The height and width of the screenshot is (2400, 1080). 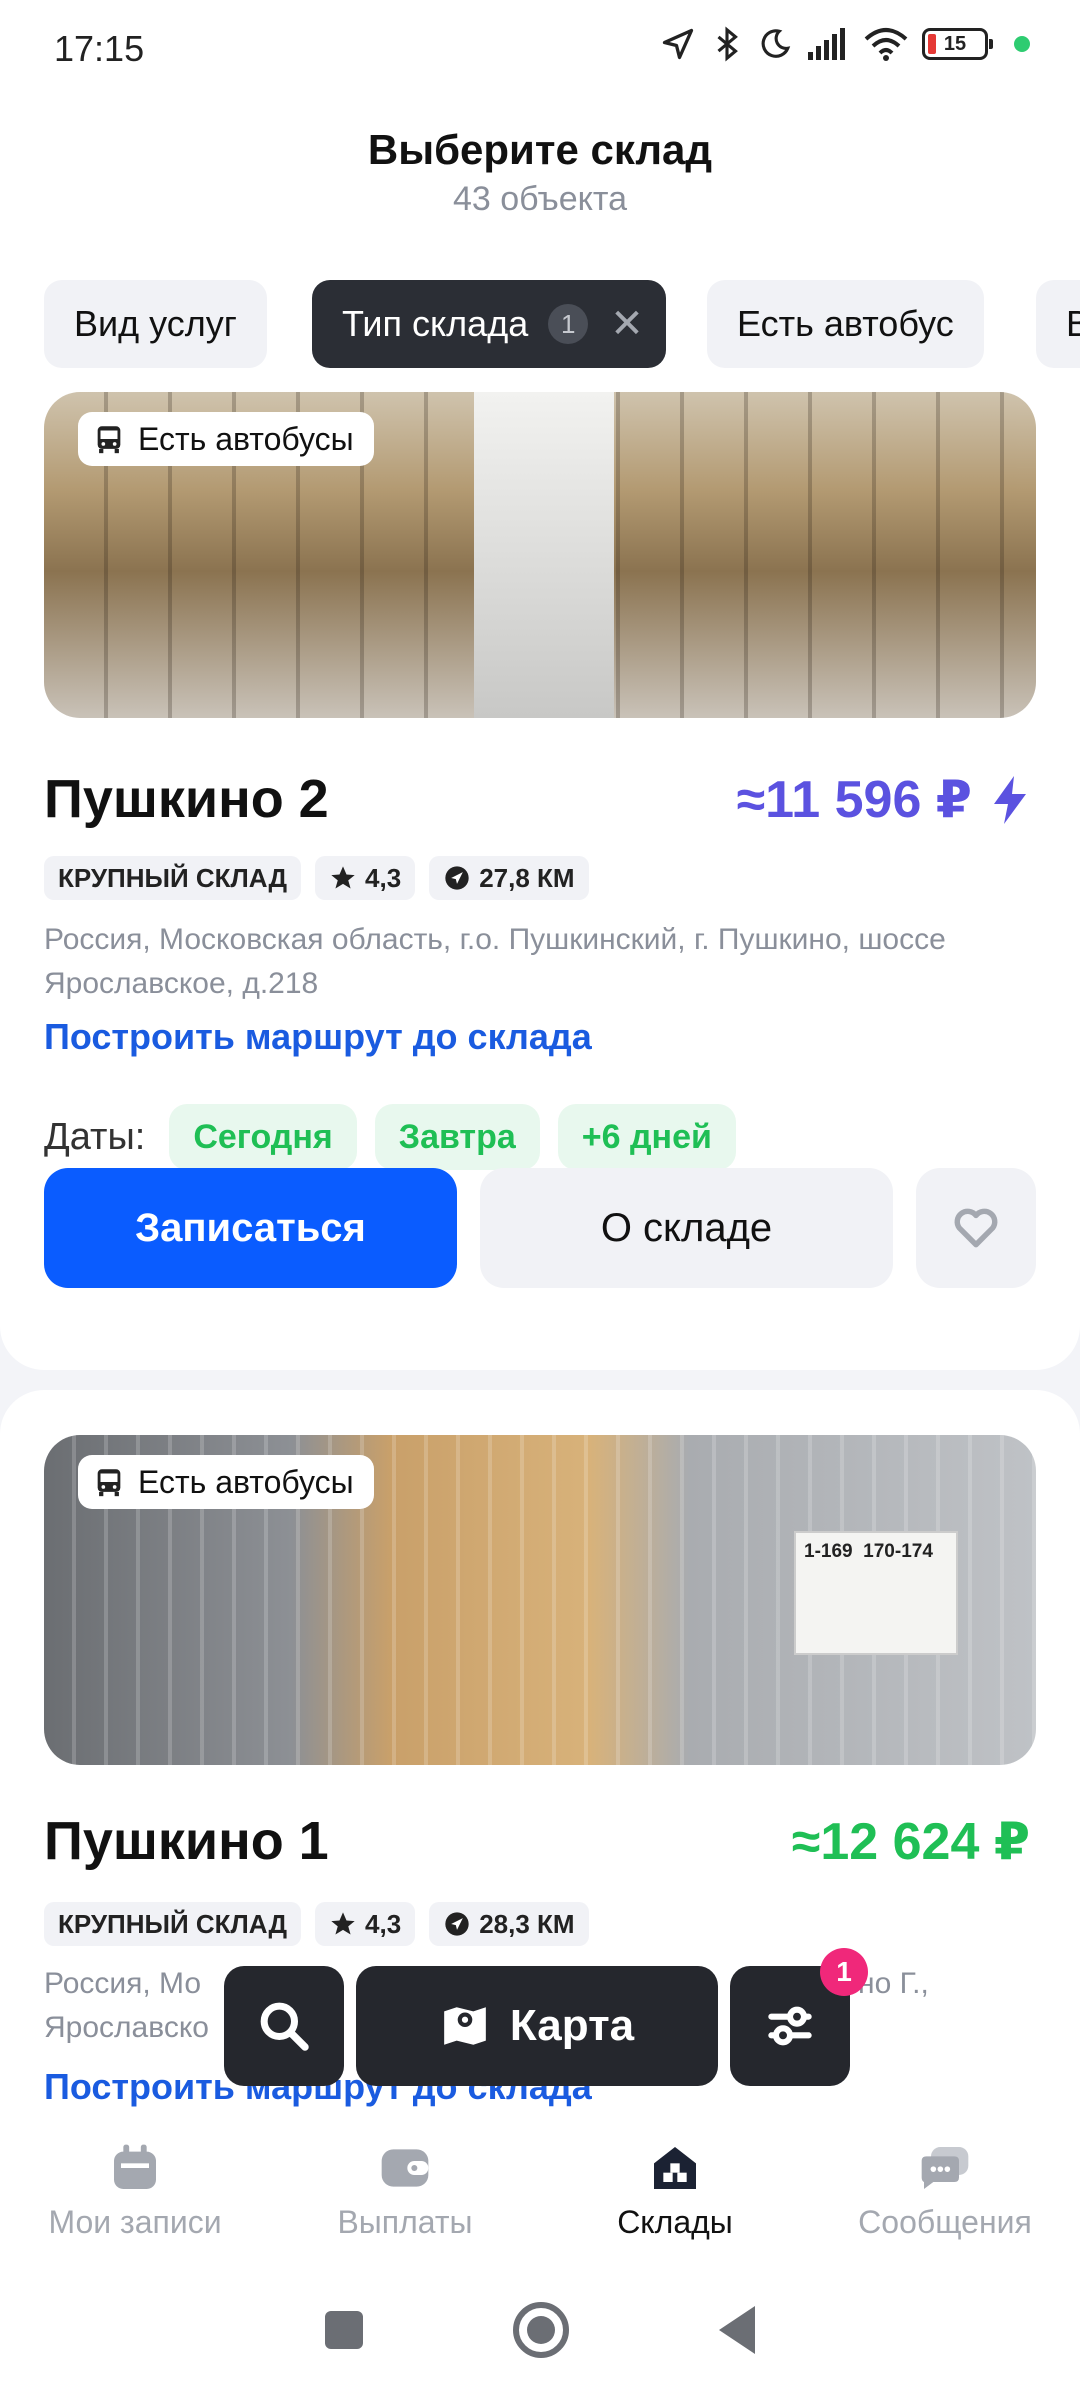 What do you see at coordinates (540, 50) in the screenshot?
I see `status-bar: 17:15 15` at bounding box center [540, 50].